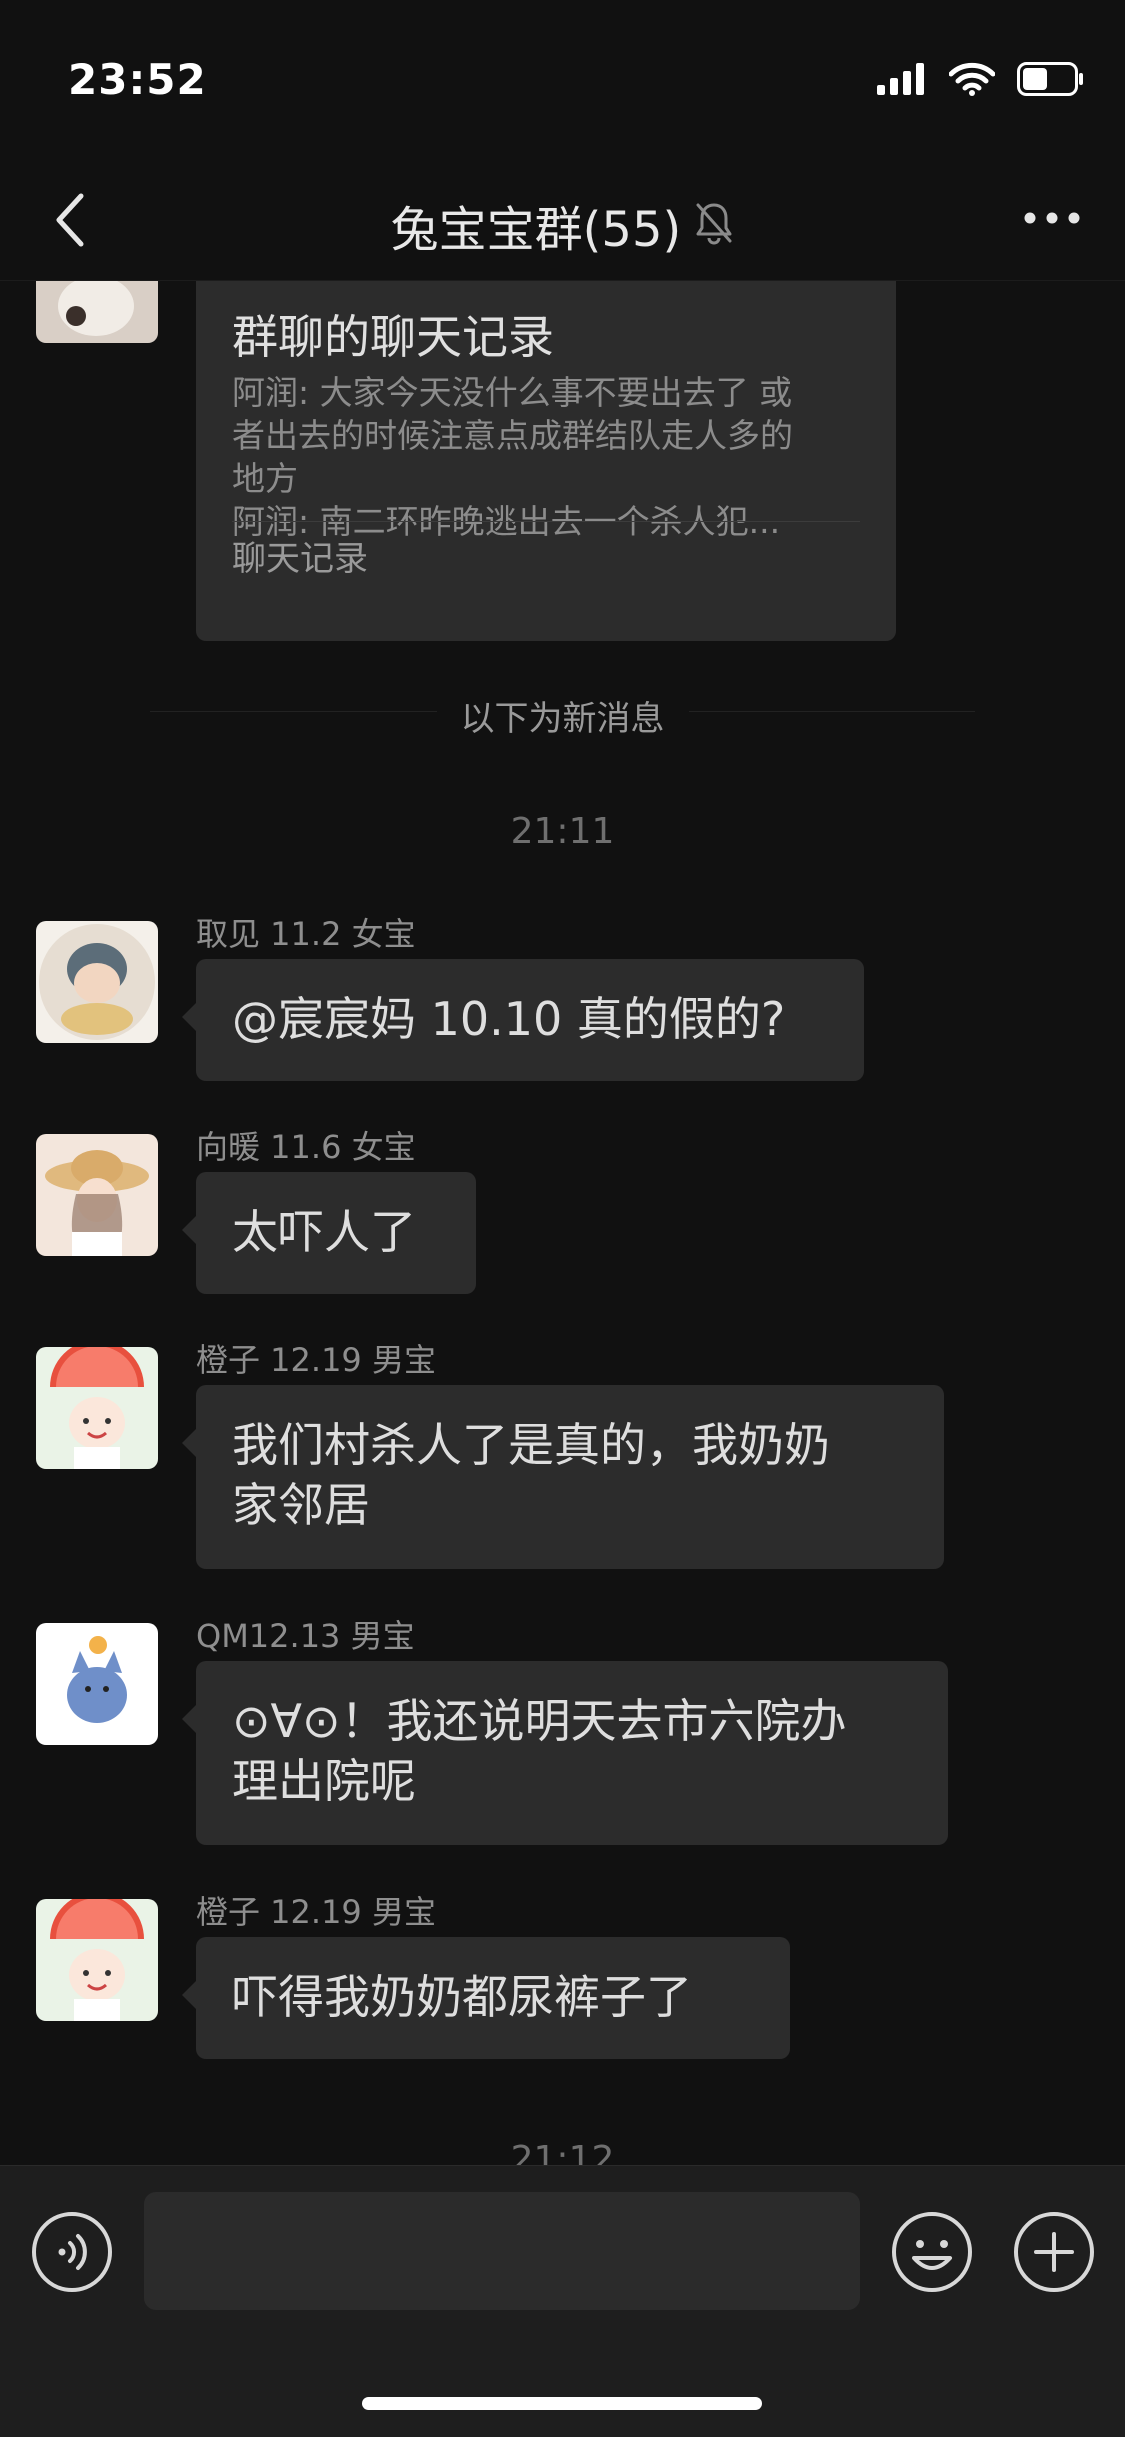  Describe the element at coordinates (531, 1445) in the screenshot. I see `message-line: 我们村杀人了是真的，我奶奶` at that location.